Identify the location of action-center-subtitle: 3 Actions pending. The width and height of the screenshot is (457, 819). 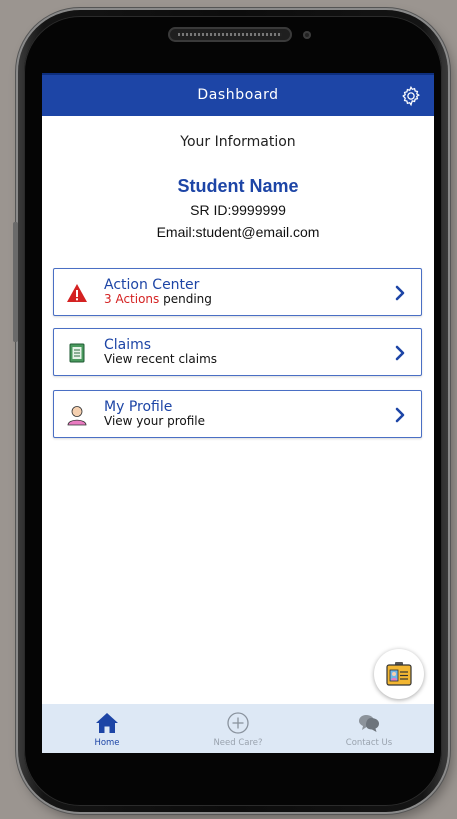
(158, 299).